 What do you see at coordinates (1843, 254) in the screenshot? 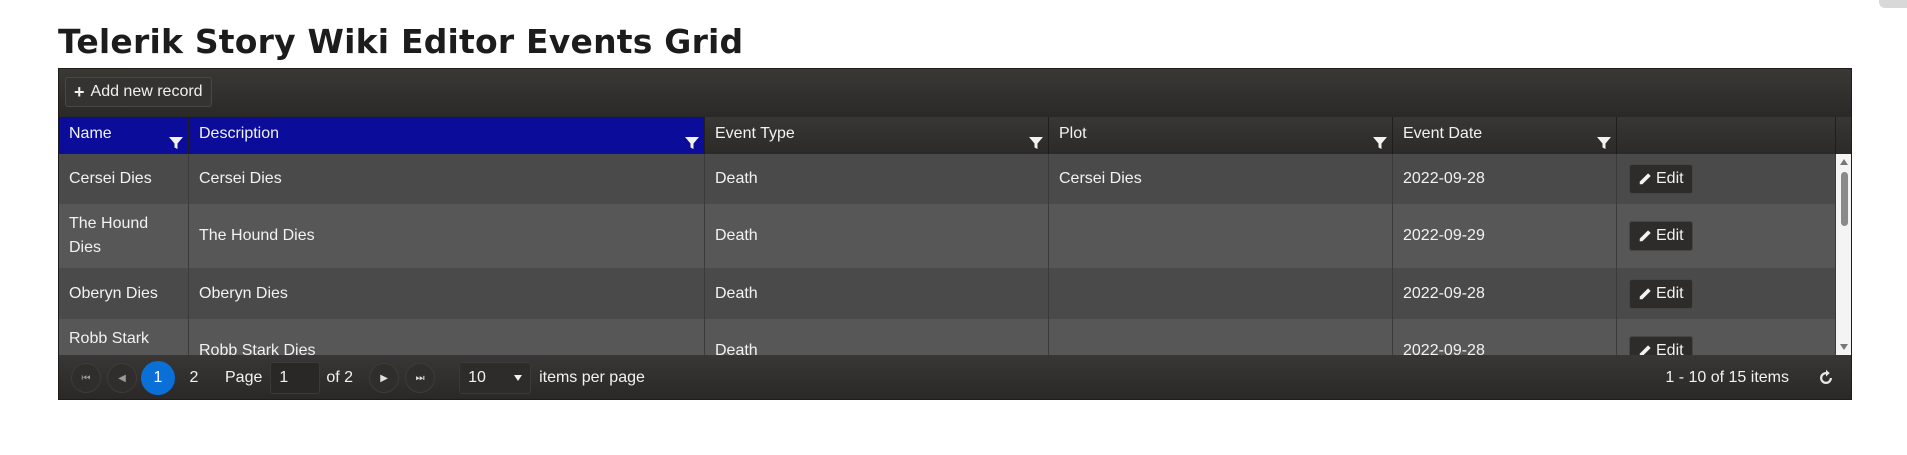
I see `vertical-scrollbar` at bounding box center [1843, 254].